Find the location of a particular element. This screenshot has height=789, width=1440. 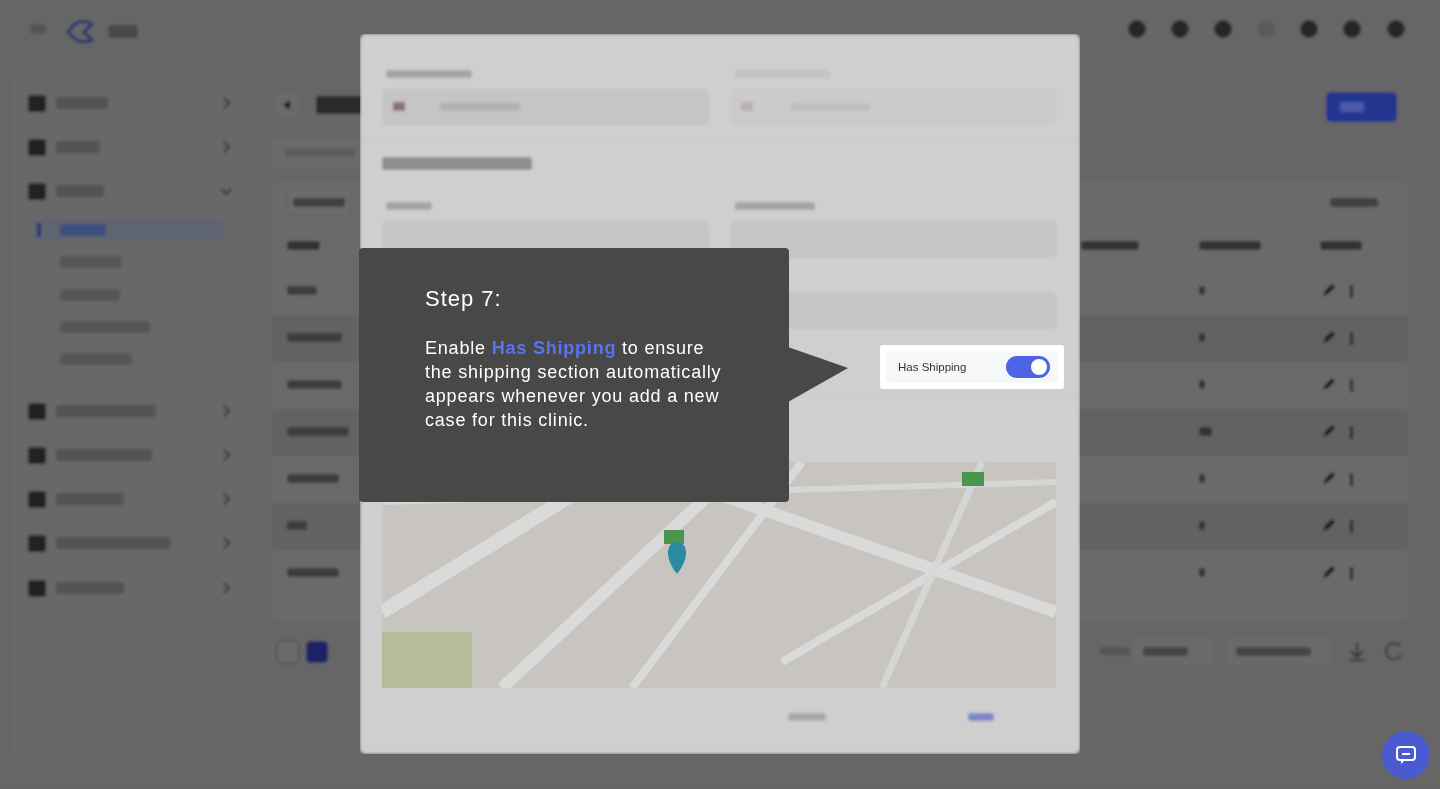

tooltip-title: Step 7: is located at coordinates (464, 299).